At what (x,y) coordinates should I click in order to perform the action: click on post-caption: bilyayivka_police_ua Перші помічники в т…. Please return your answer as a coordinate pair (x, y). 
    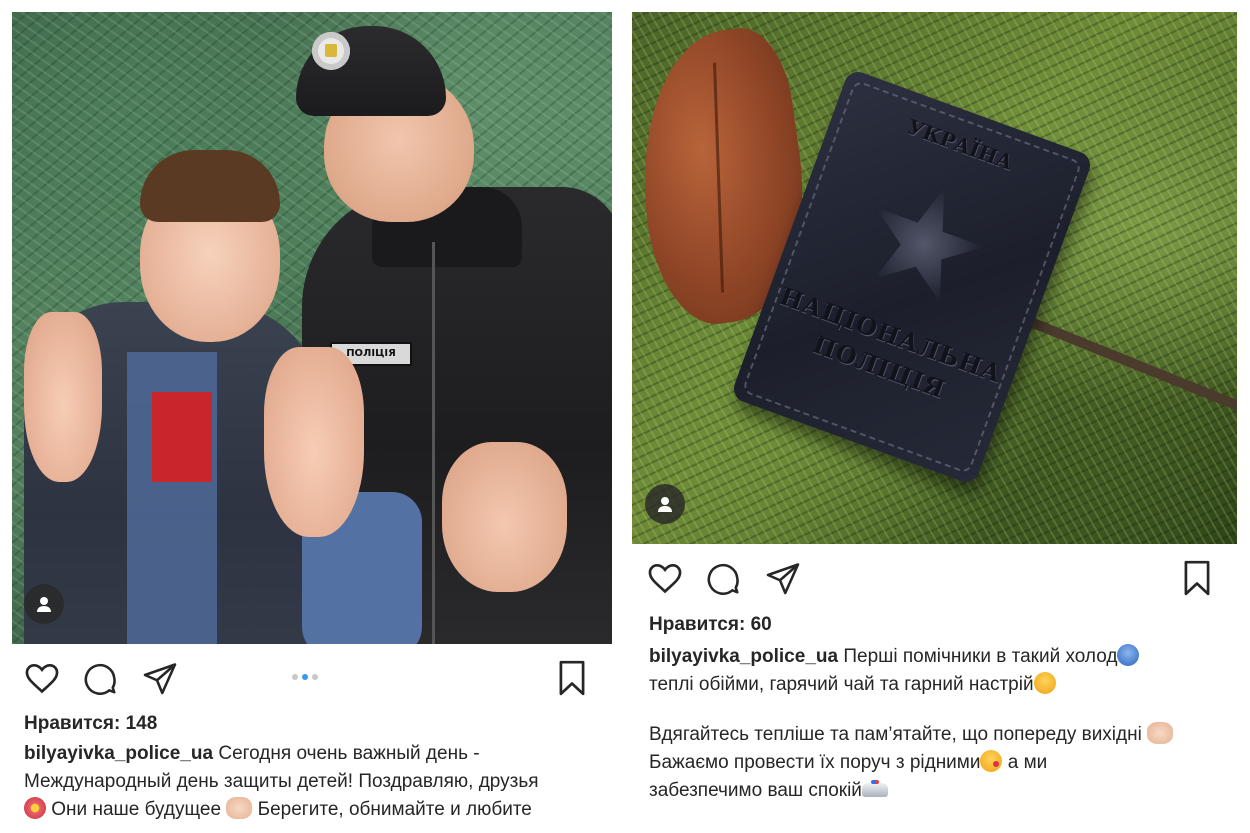
    Looking at the image, I should click on (941, 724).